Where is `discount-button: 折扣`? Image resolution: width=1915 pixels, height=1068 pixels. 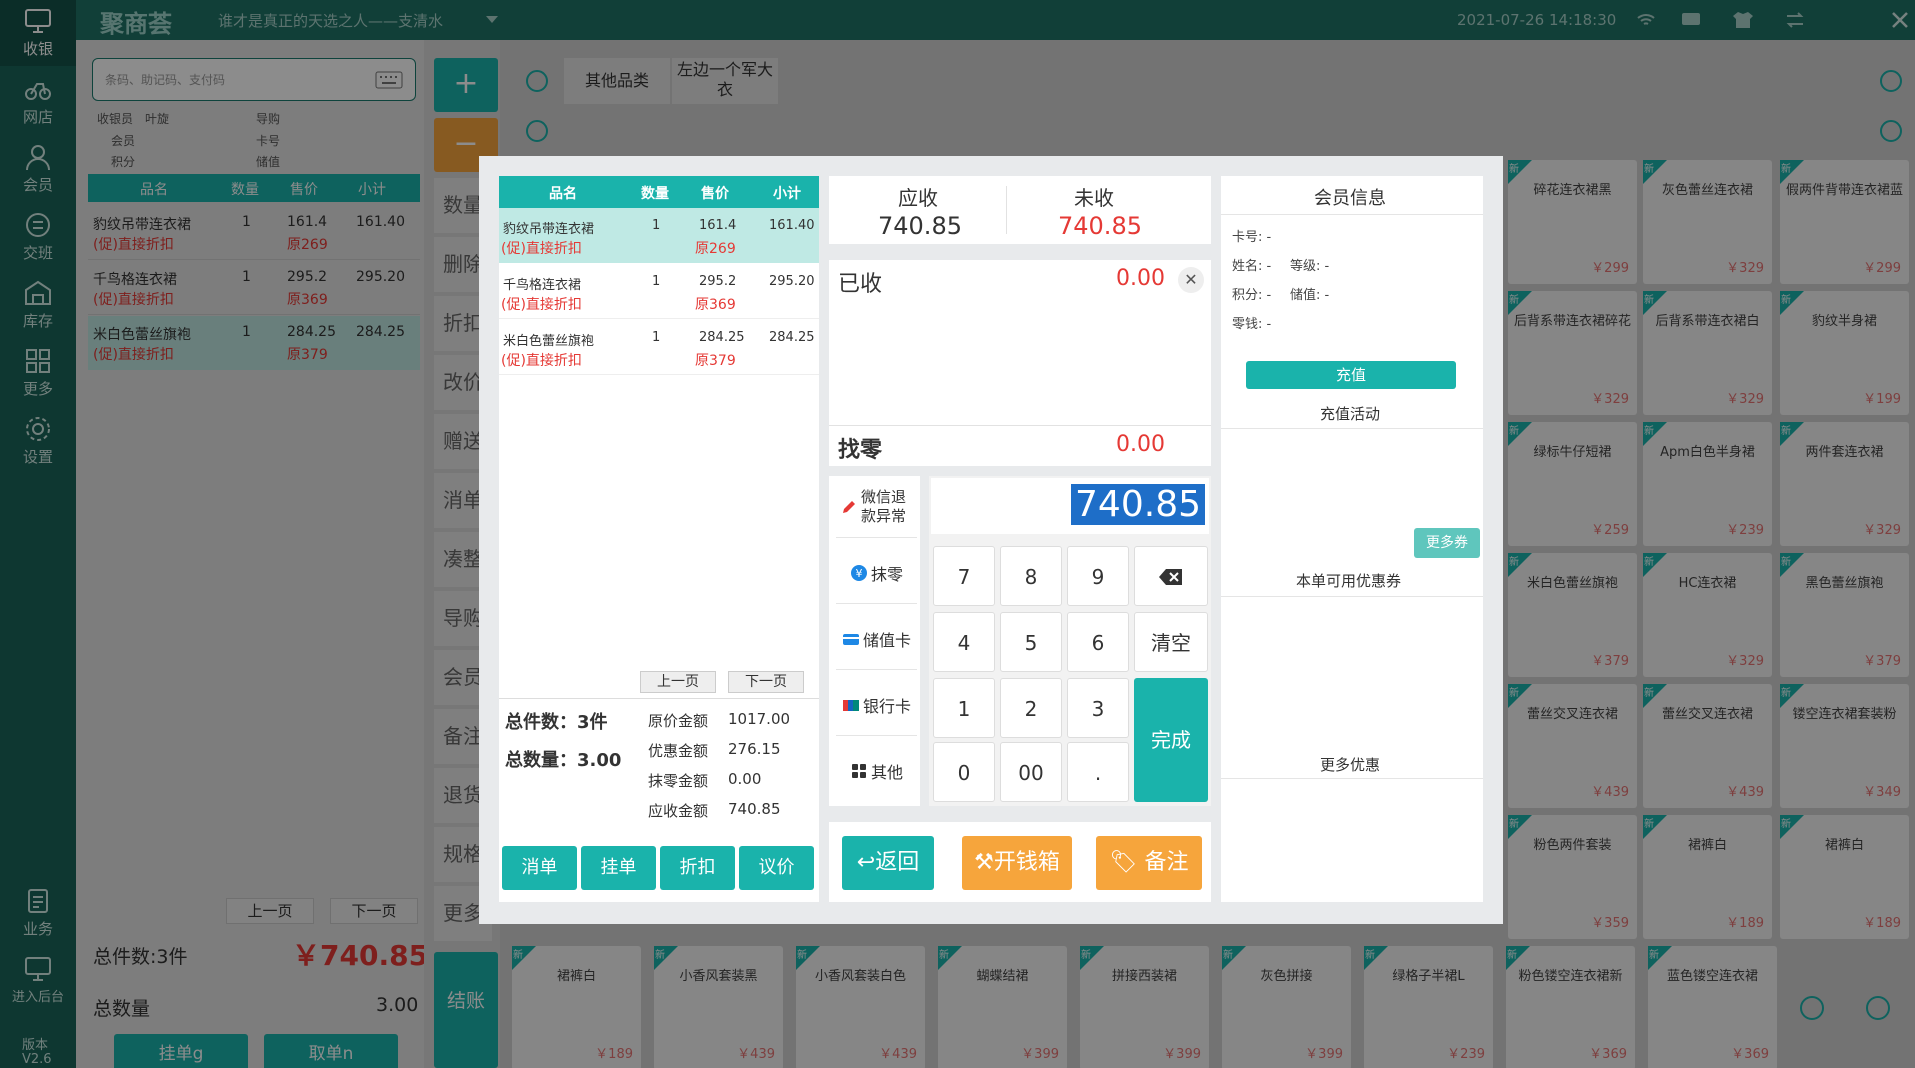
discount-button: 折扣 is located at coordinates (697, 868).